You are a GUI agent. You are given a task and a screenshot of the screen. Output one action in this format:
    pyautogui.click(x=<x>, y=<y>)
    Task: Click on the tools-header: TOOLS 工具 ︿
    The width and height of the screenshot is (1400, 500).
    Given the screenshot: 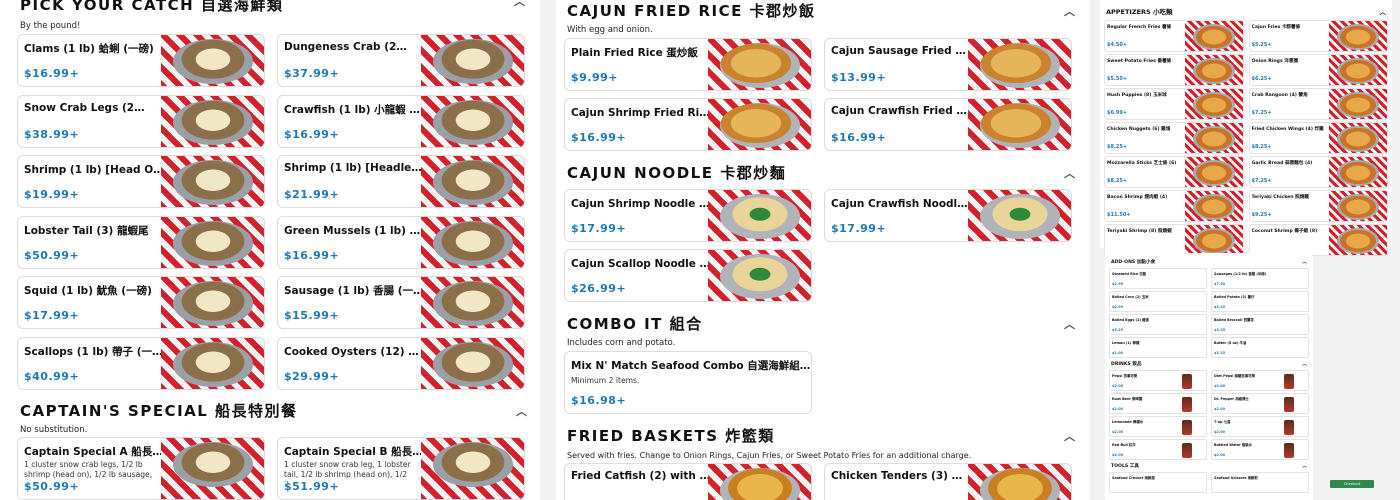 What is the action you would take?
    pyautogui.click(x=1209, y=466)
    